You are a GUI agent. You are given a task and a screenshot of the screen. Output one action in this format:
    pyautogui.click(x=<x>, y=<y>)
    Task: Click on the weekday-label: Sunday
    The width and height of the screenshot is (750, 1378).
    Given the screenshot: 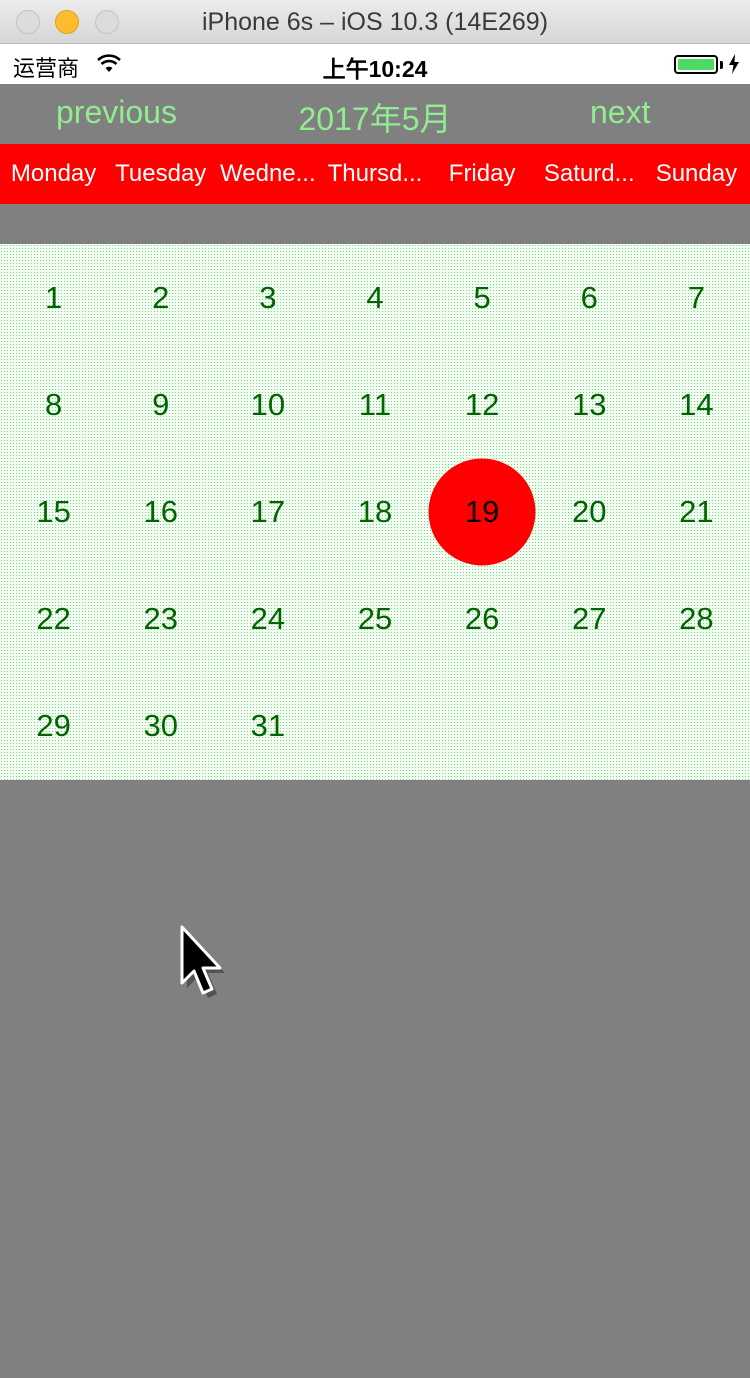 What is the action you would take?
    pyautogui.click(x=696, y=173)
    